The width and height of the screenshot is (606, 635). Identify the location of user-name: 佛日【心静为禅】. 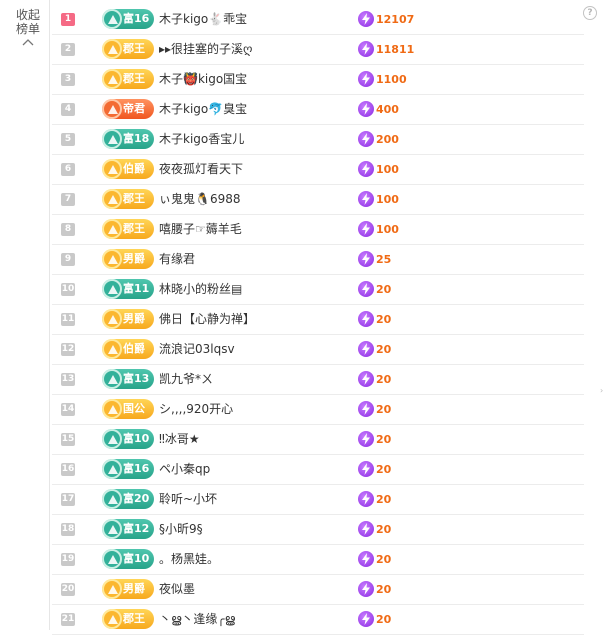
(207, 319).